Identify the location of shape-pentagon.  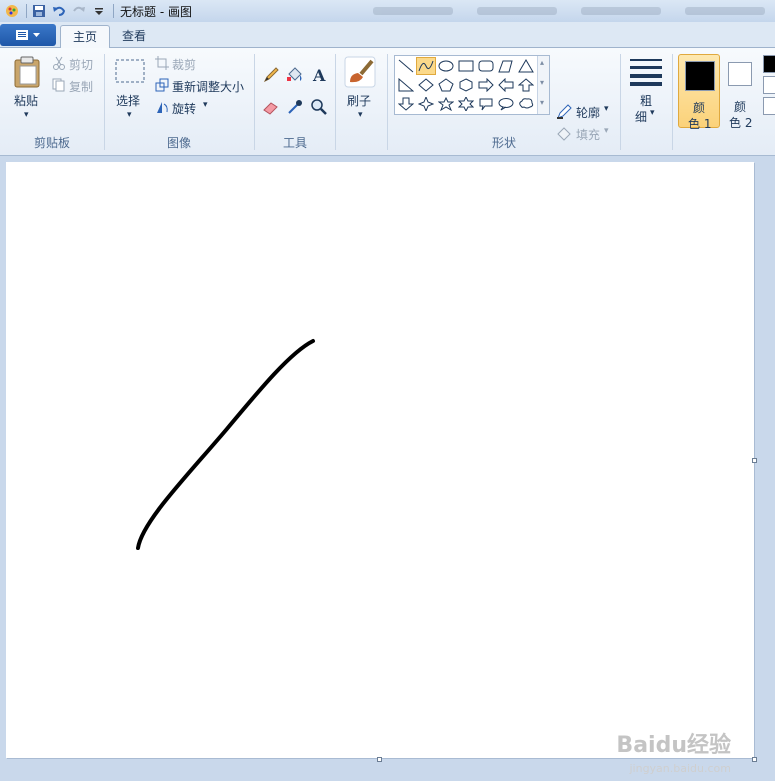
(446, 85).